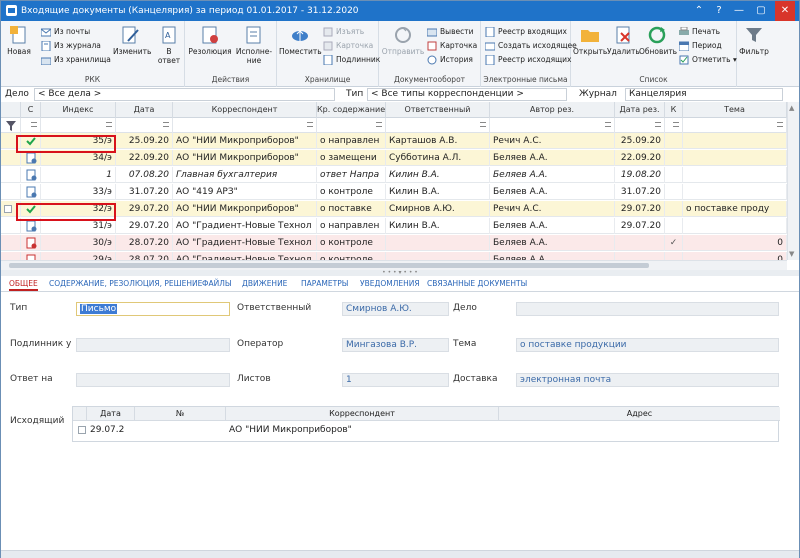 This screenshot has width=800, height=558. What do you see at coordinates (674, 110) in the screenshot?
I see `col-header-k: К` at bounding box center [674, 110].